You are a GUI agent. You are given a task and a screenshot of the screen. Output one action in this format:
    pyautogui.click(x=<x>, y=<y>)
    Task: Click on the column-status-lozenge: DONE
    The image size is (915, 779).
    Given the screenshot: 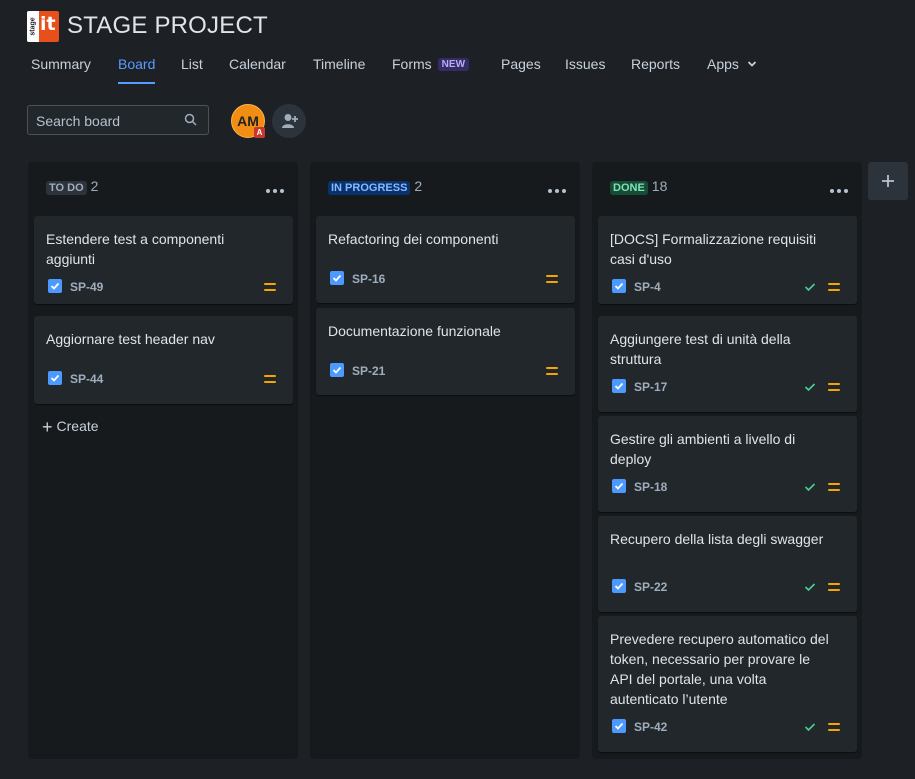 What is the action you would take?
    pyautogui.click(x=629, y=188)
    